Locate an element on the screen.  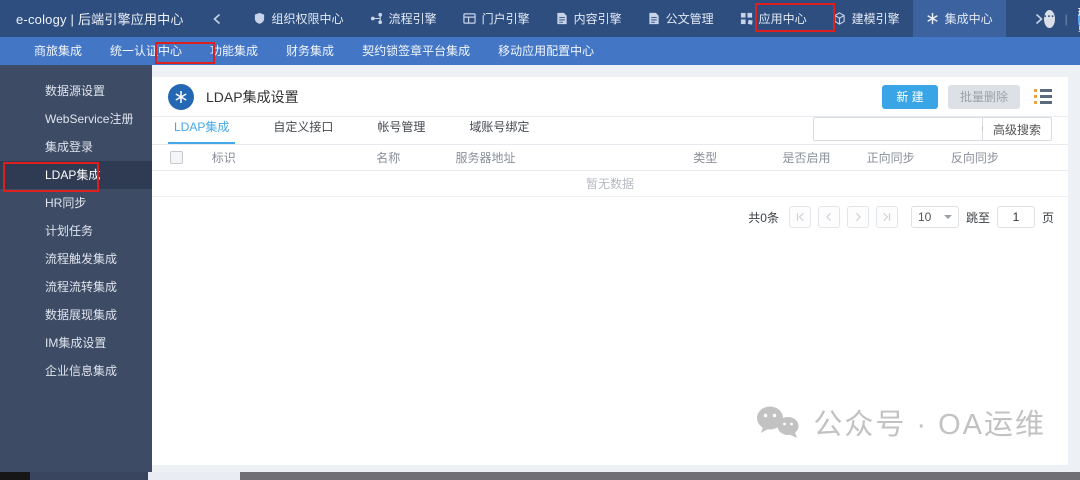
column-header-server-address: 服务器地址 is located at coordinates (574, 157).